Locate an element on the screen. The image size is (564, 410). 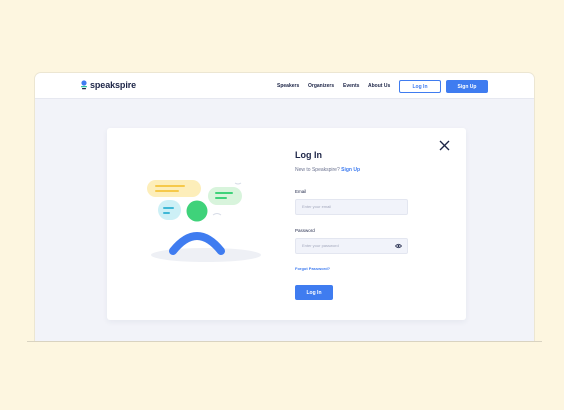
nav-link-events: Events is located at coordinates (351, 86).